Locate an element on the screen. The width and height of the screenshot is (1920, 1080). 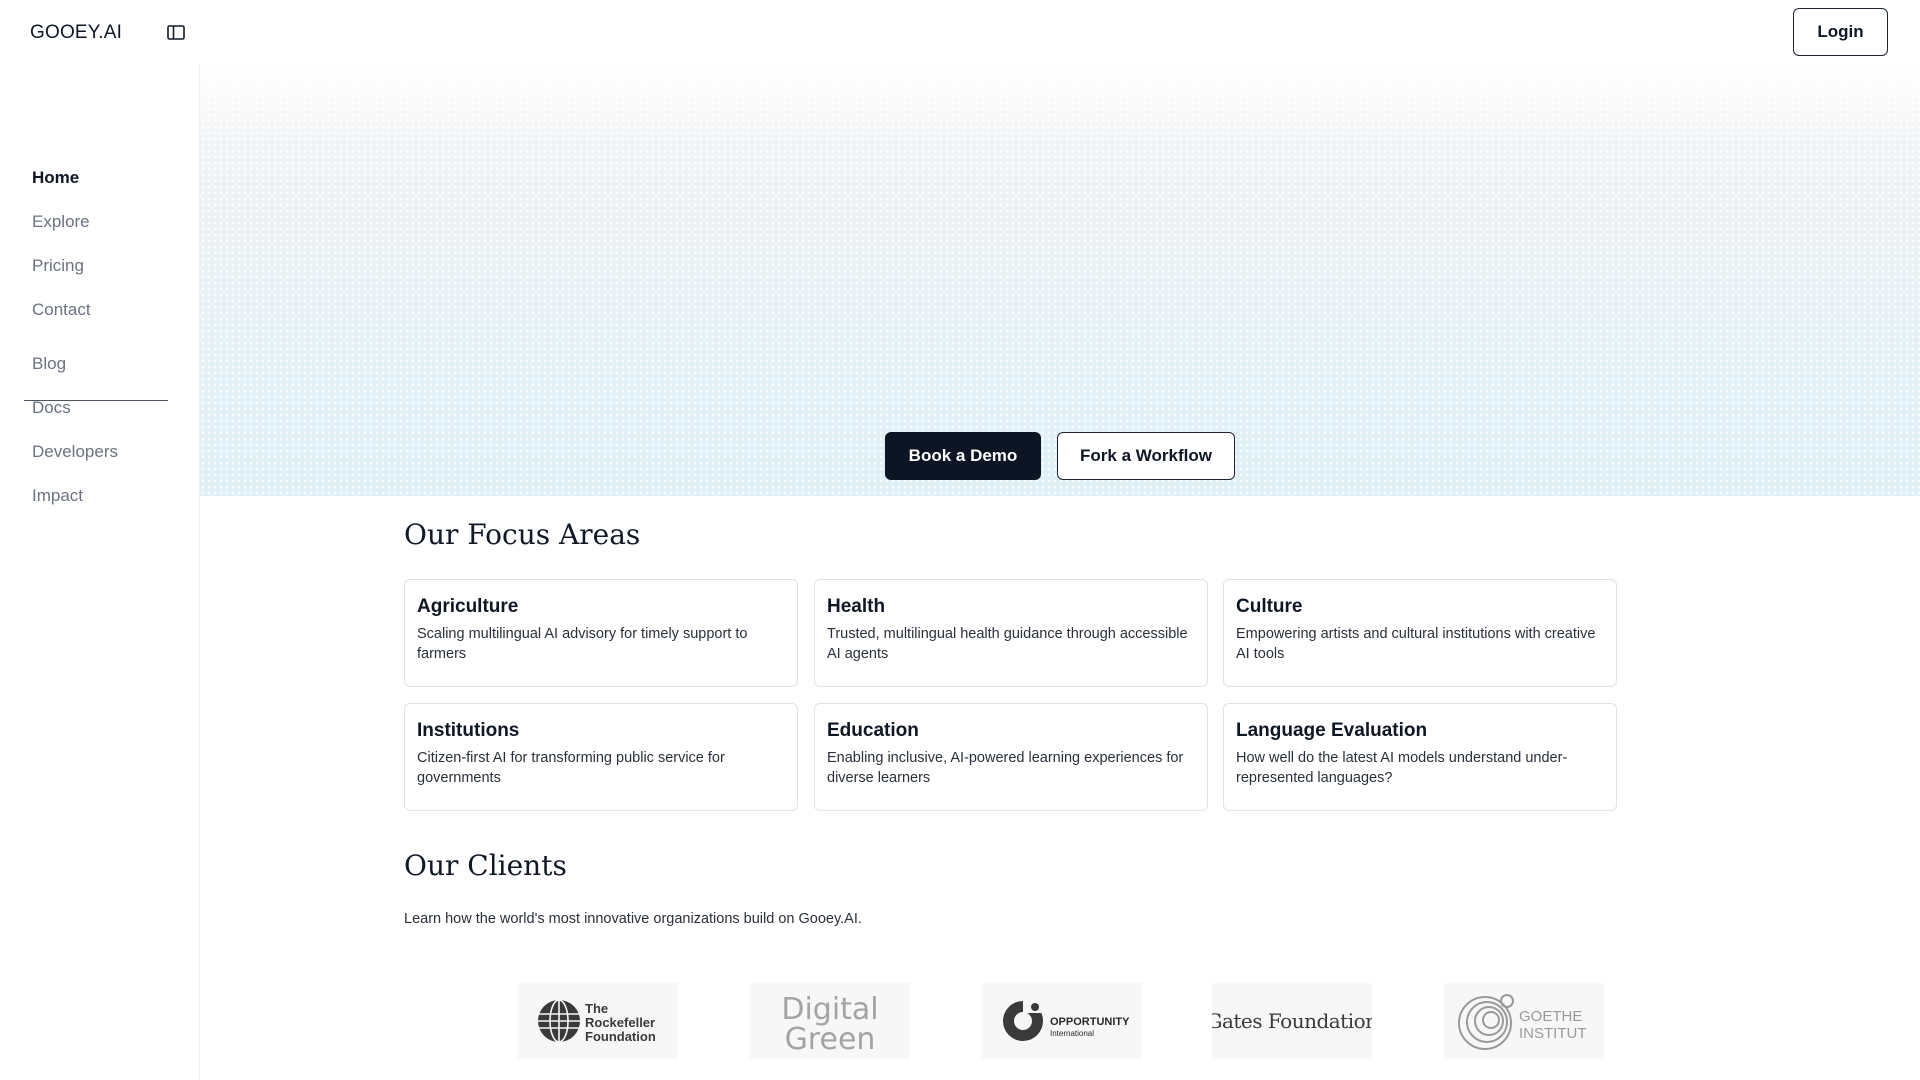
sidebar-item-docs: Docs is located at coordinates (51, 408).